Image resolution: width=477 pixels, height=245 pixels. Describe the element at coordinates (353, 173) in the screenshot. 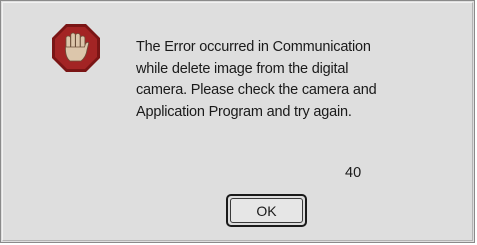

I see `error-code: 40` at that location.